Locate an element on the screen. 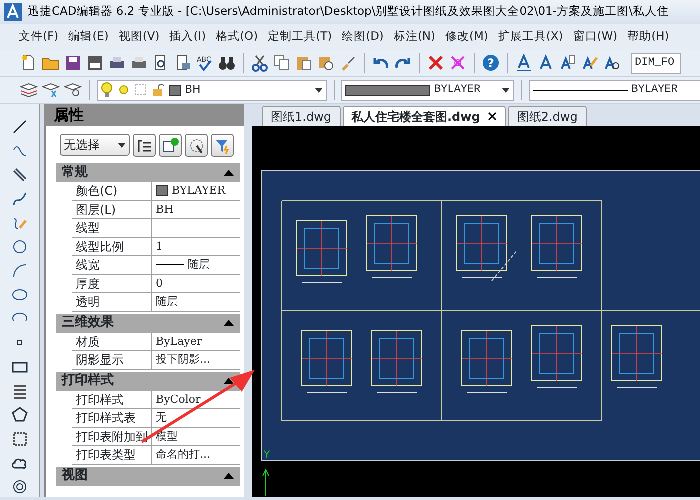 The height and width of the screenshot is (500, 700). double-line-icon is located at coordinates (19, 175).